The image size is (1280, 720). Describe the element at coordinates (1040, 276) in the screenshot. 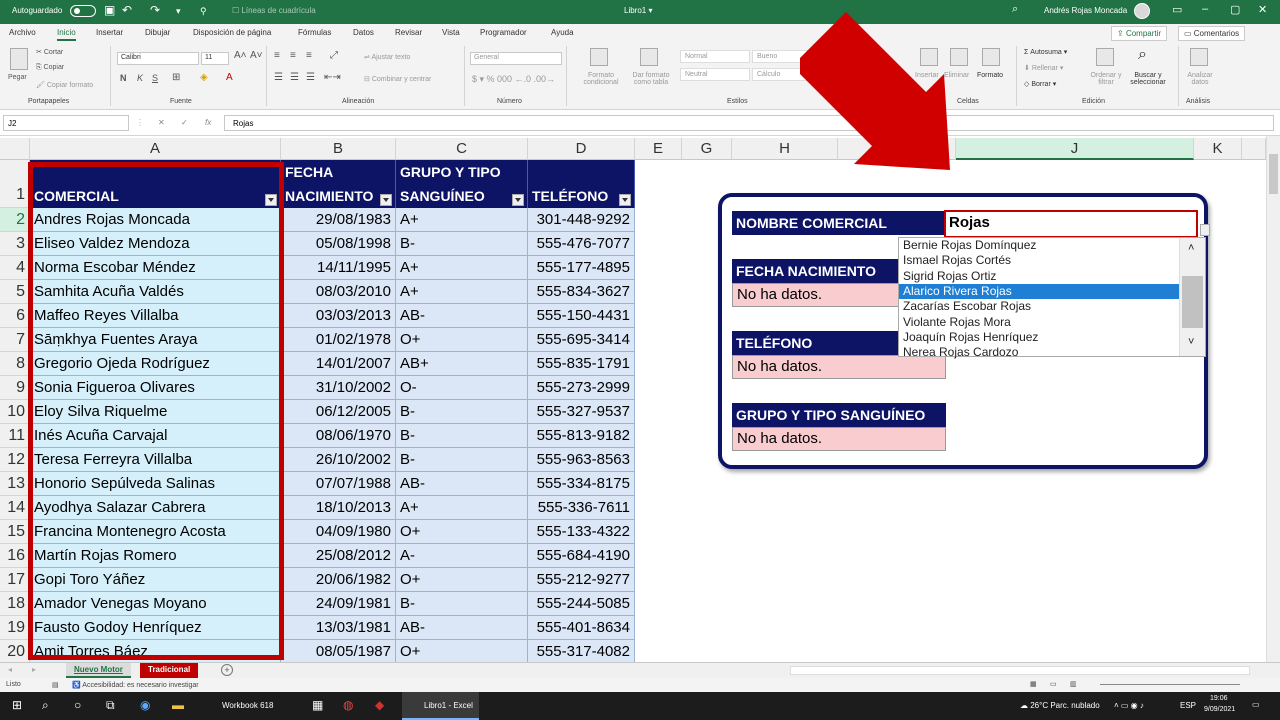

I see `dropdown-option: Sigrid Rojas Ortiz` at that location.